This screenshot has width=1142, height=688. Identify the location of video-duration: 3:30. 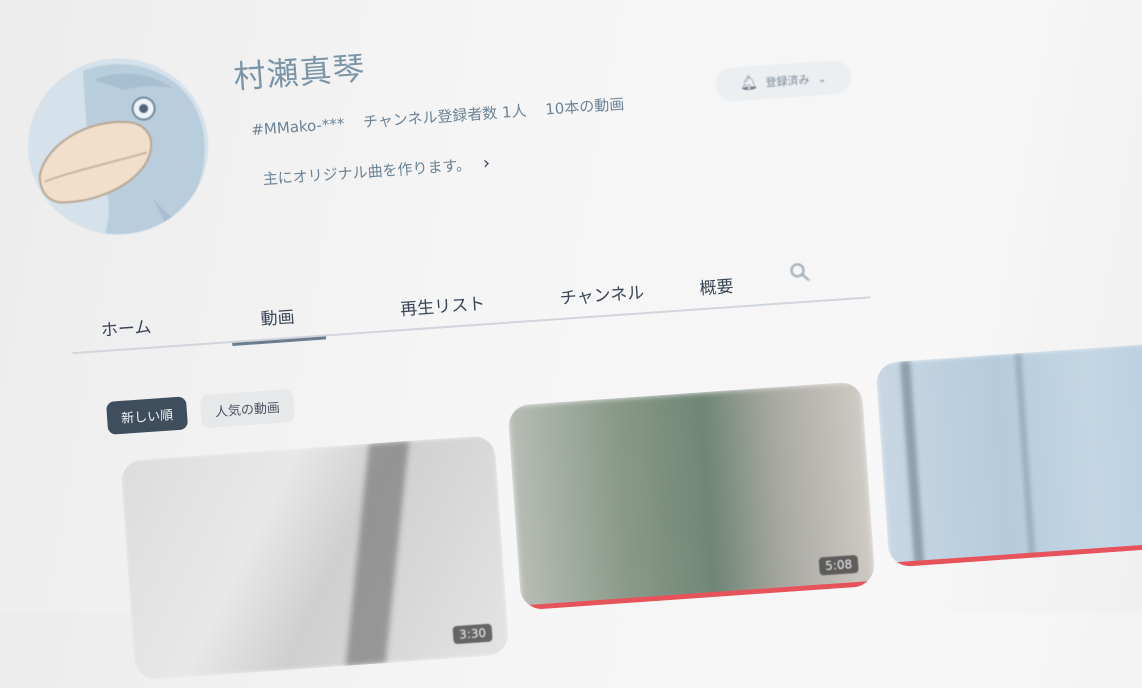
(472, 634).